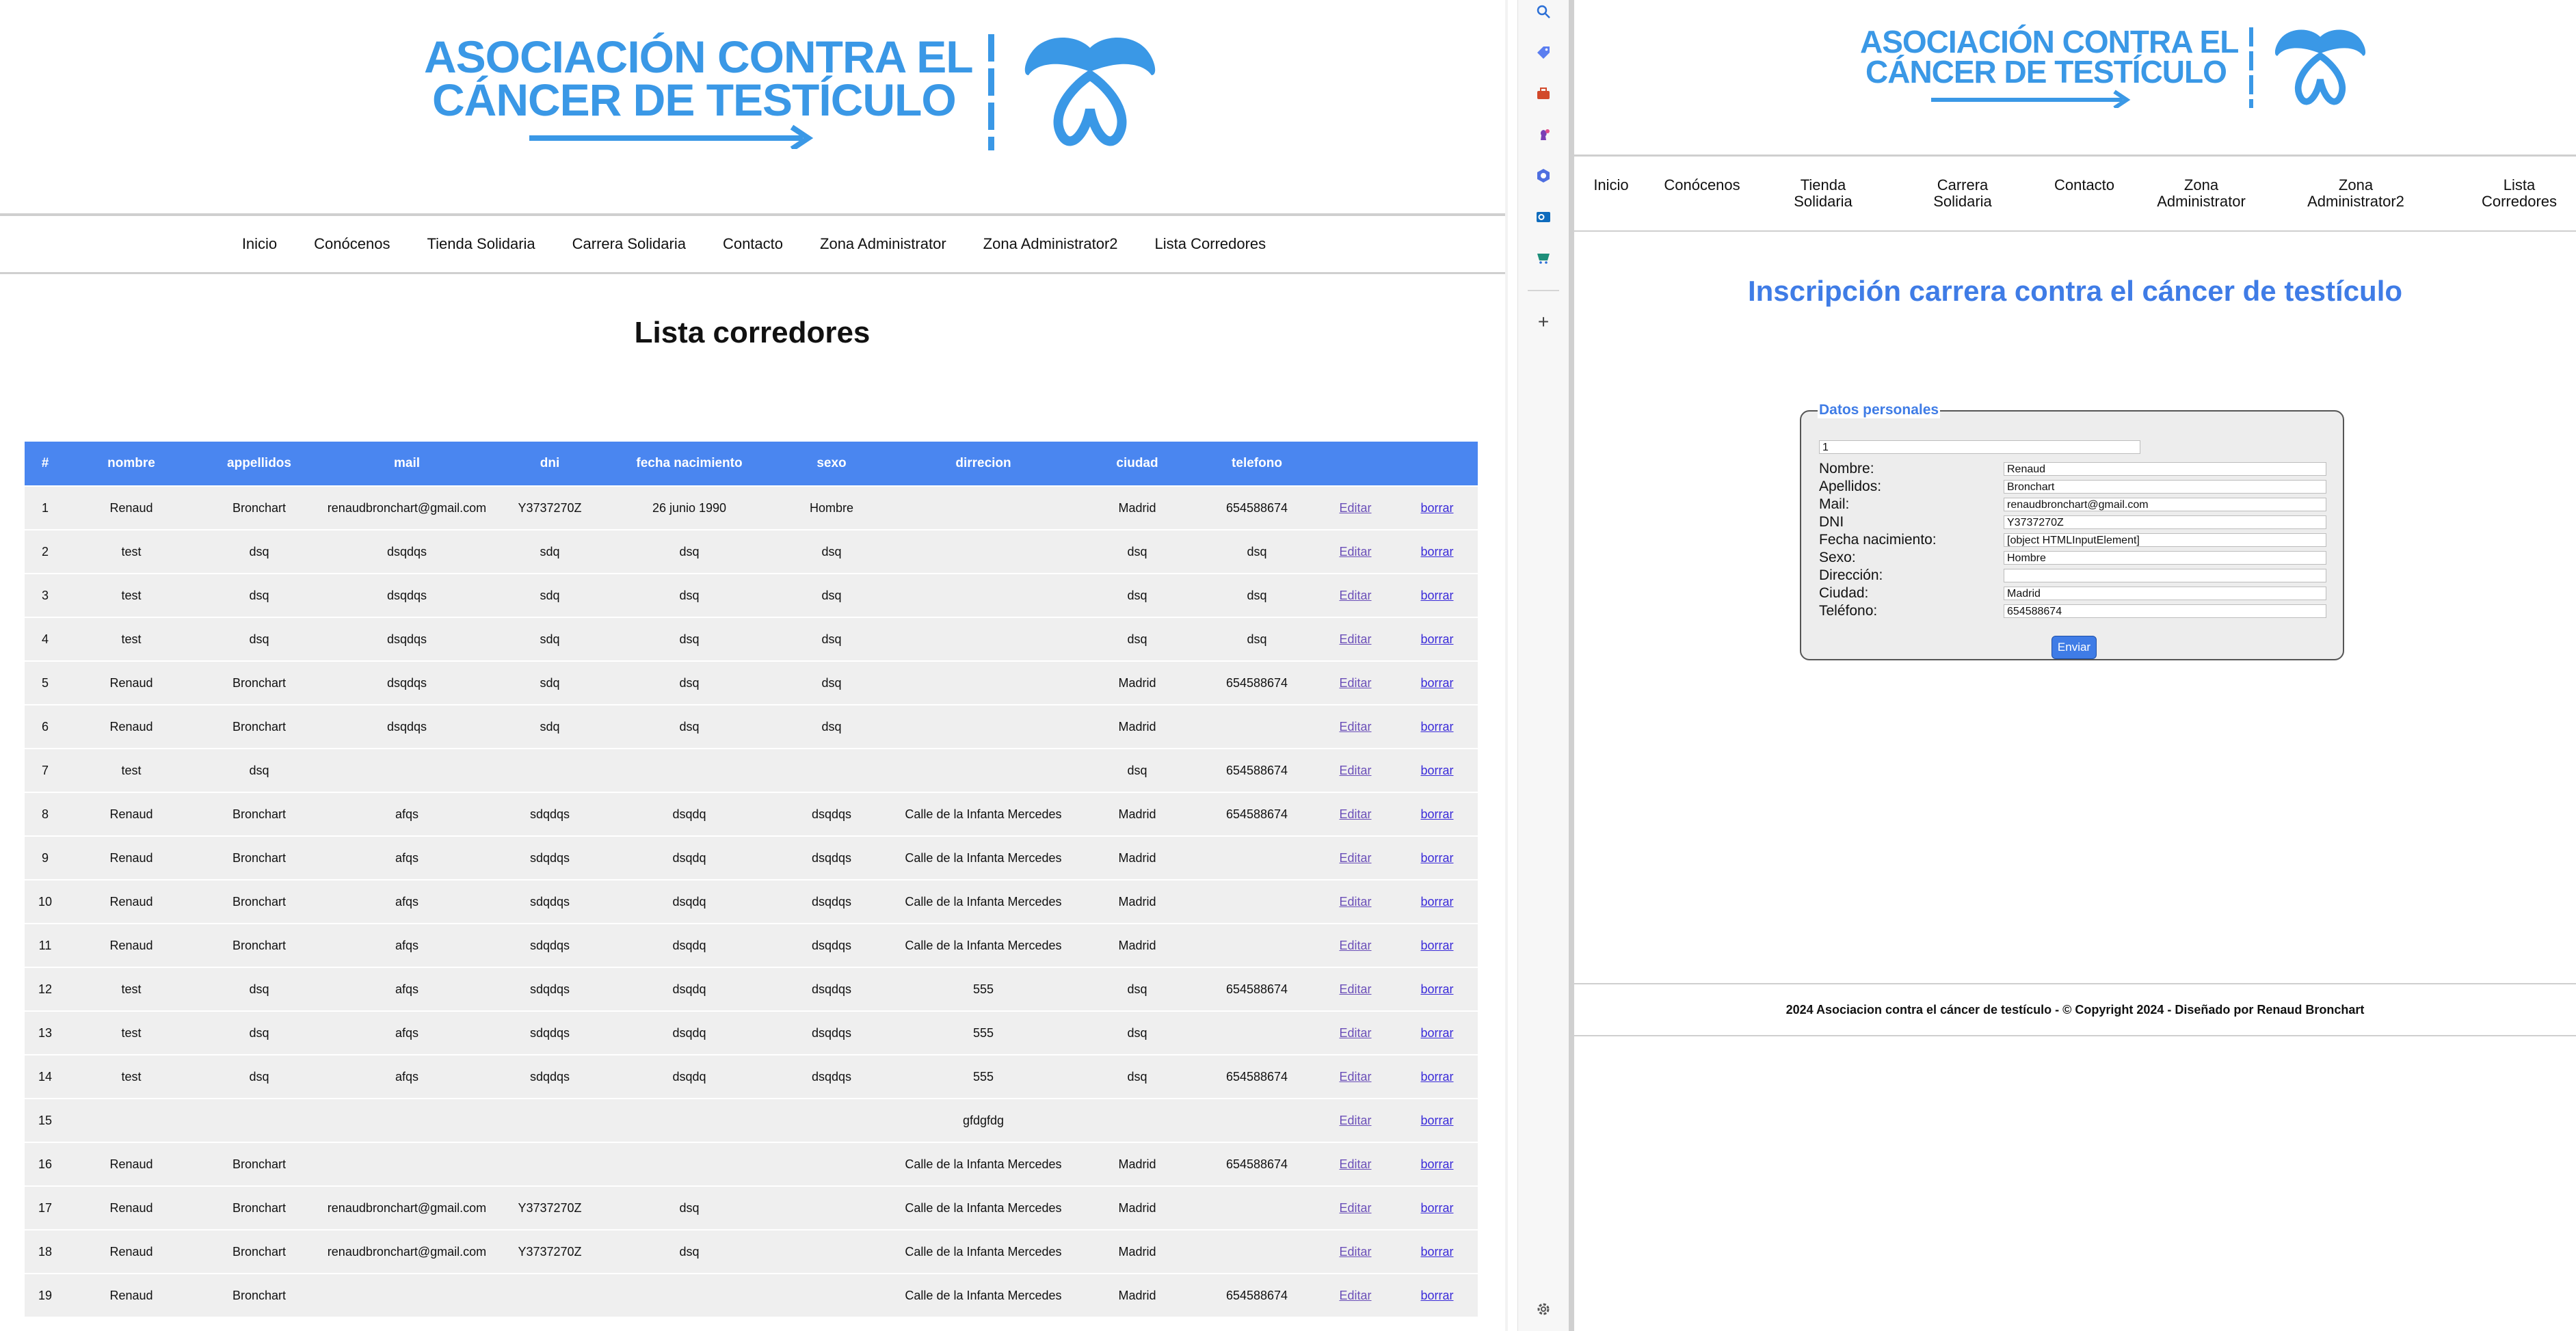  Describe the element at coordinates (549, 595) in the screenshot. I see `table-cell: sdq` at that location.